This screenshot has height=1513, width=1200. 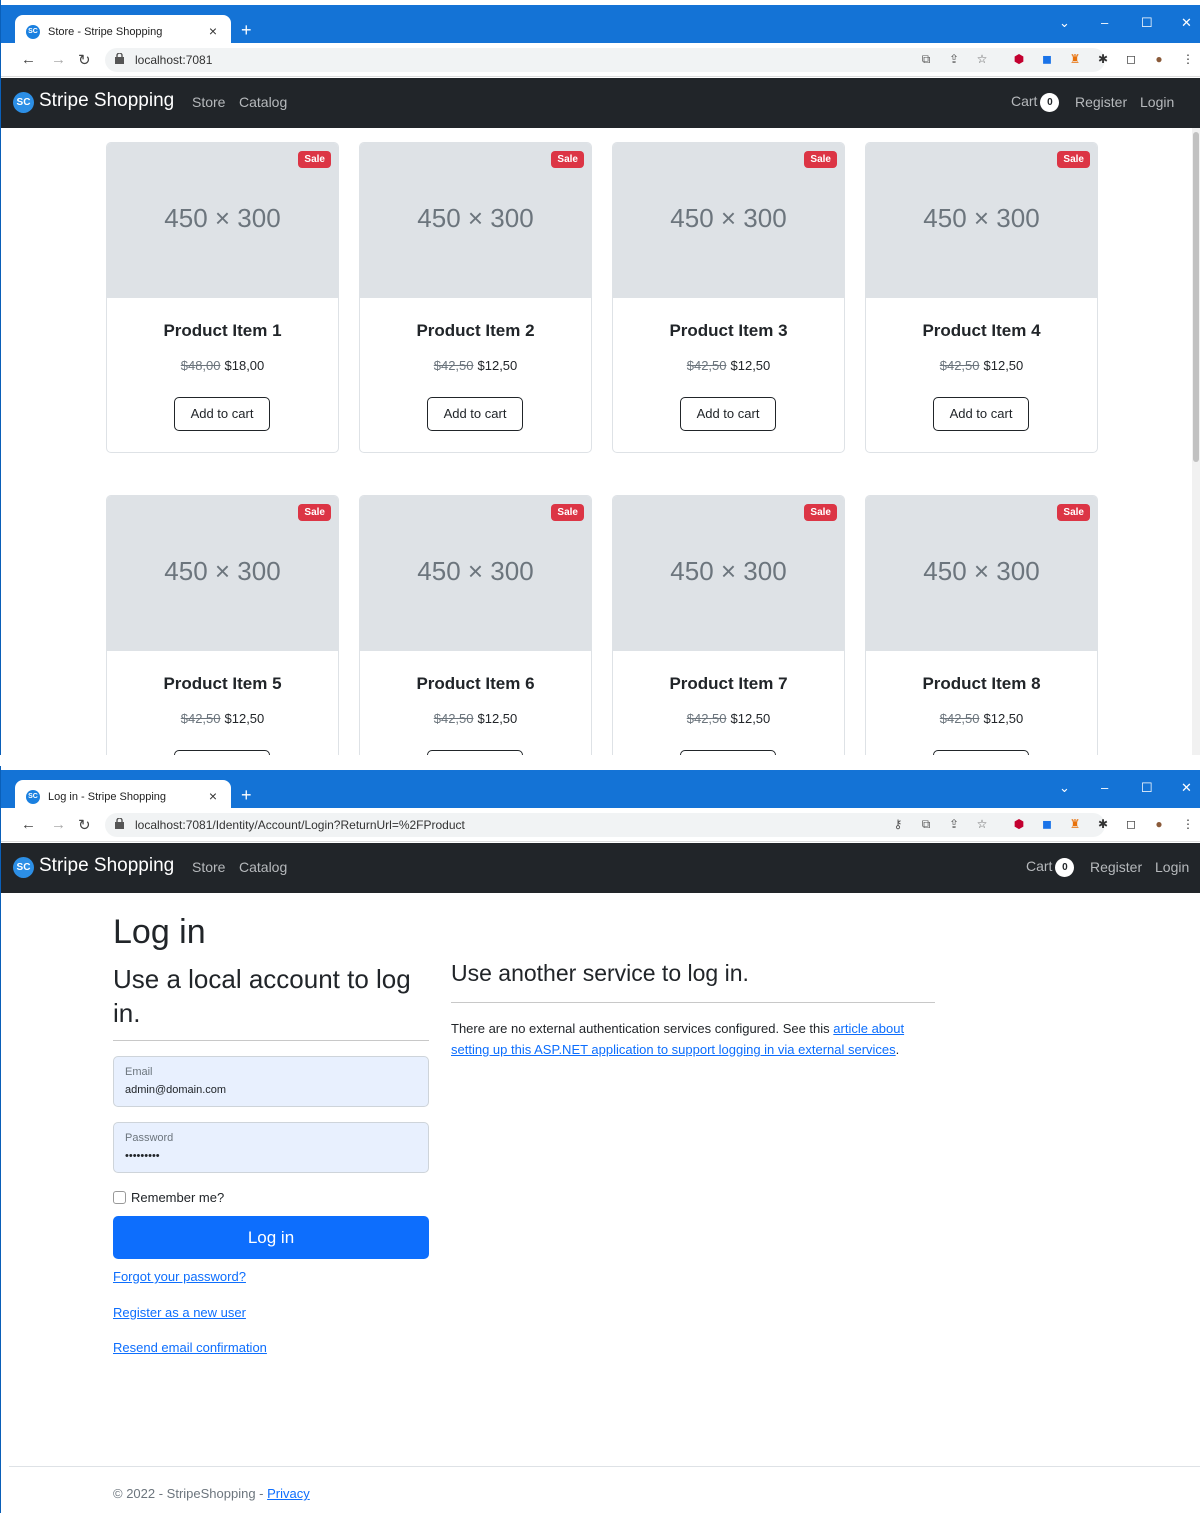 What do you see at coordinates (149, 1138) in the screenshot?
I see `password-label: Password` at bounding box center [149, 1138].